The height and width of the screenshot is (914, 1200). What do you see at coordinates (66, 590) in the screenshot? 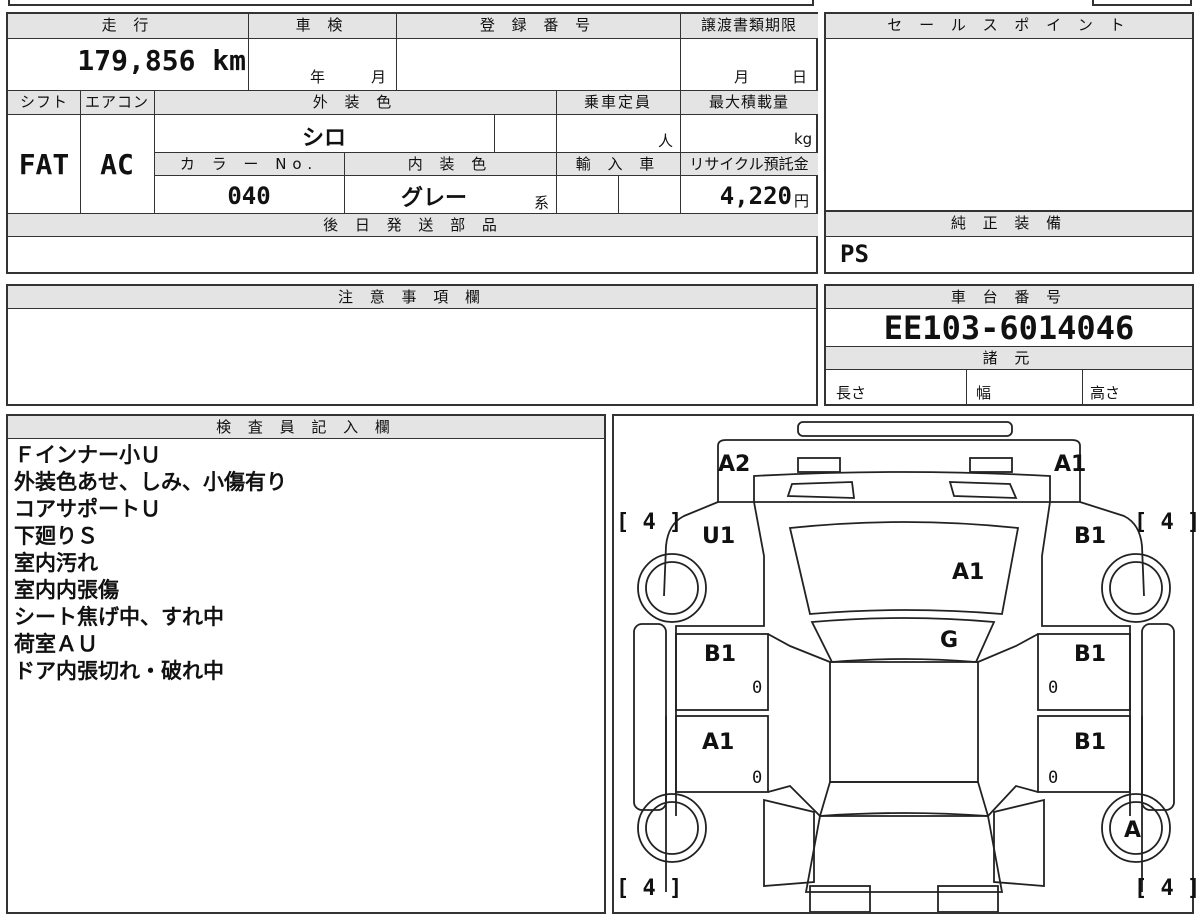
I see `inspector-note: 室内内張傷` at bounding box center [66, 590].